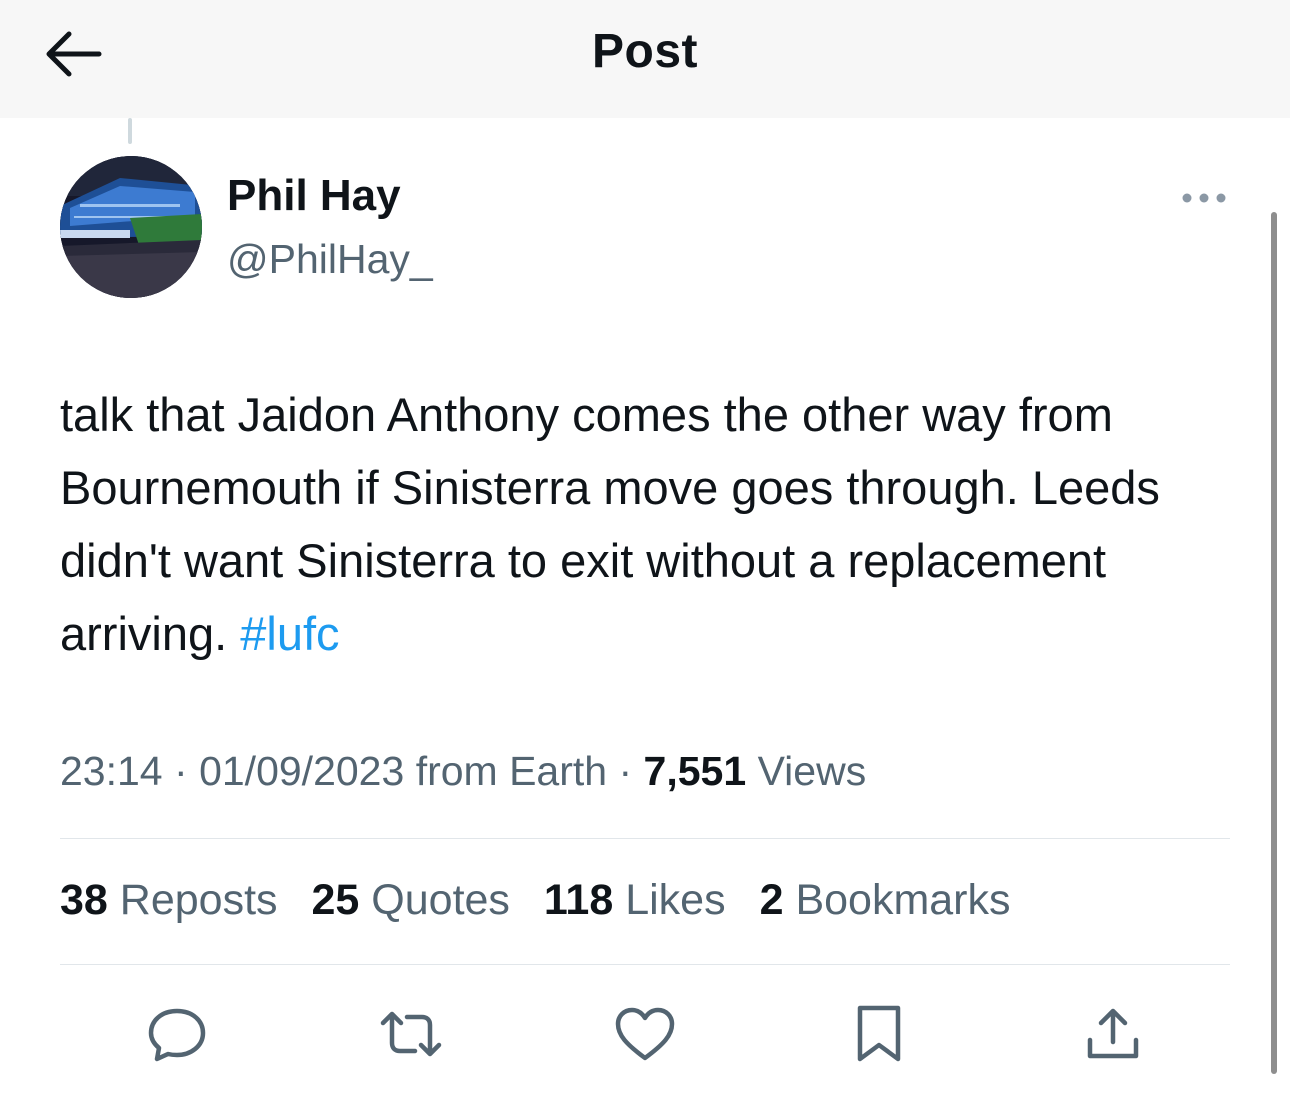 This screenshot has height=1117, width=1290. I want to click on avatar, so click(131, 227).